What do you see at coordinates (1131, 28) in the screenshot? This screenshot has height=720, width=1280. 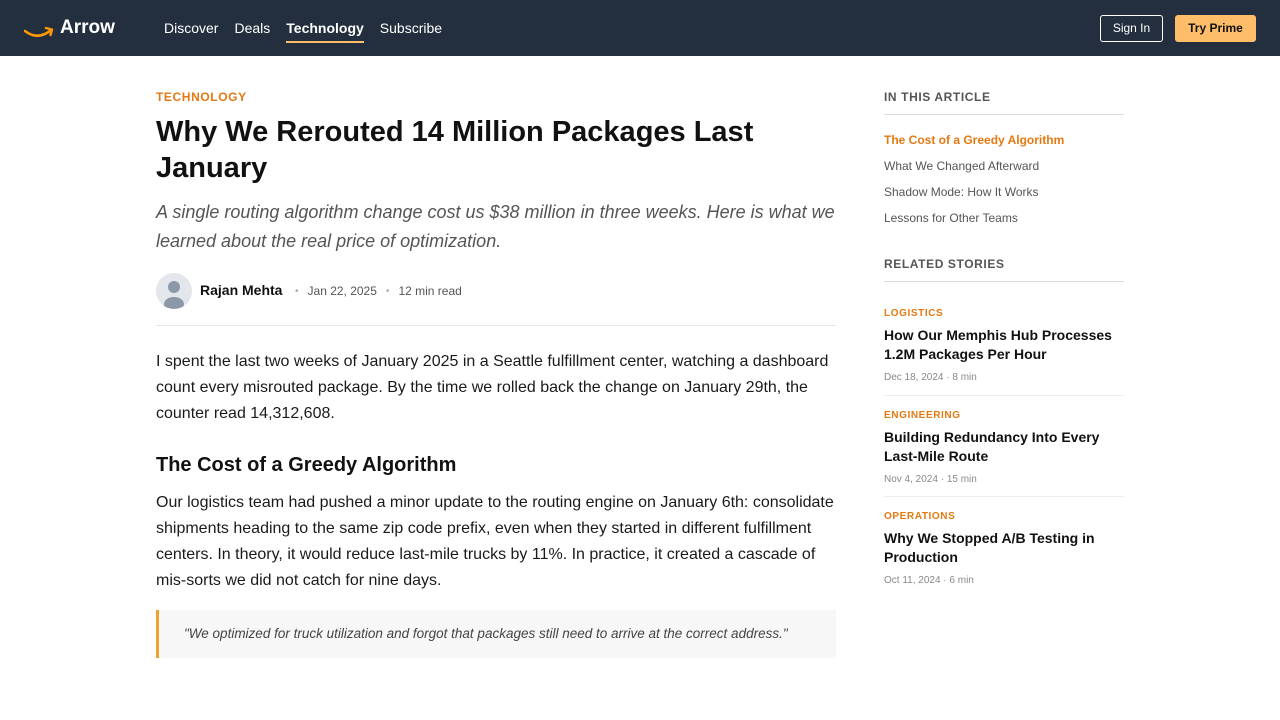 I see `sign-in-button: Sign In` at bounding box center [1131, 28].